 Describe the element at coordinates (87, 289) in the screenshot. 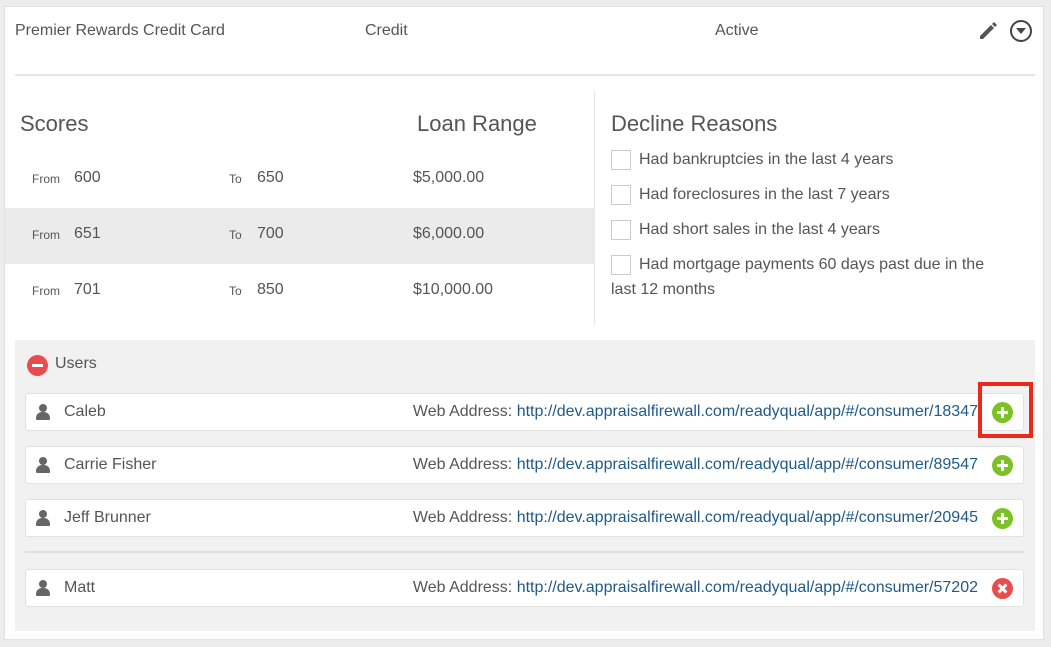

I see `score-from: 701` at that location.